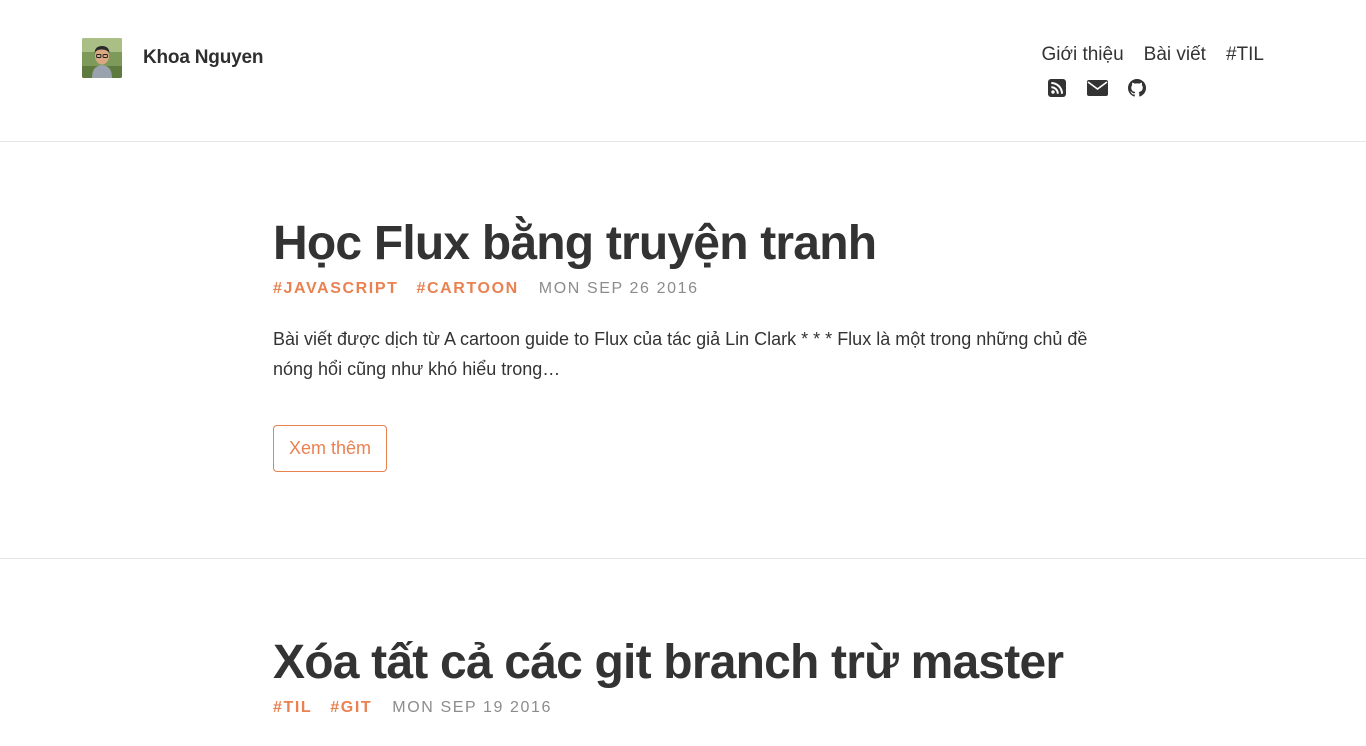 The width and height of the screenshot is (1366, 746). I want to click on nav-item-posts: Bài viết, so click(1175, 55).